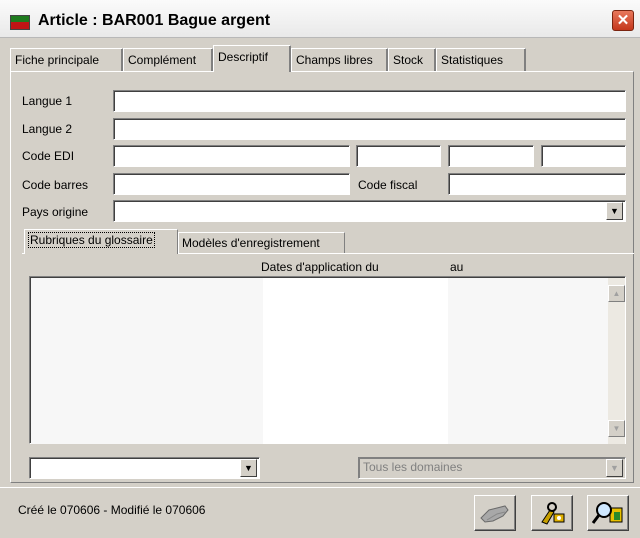 The height and width of the screenshot is (538, 640). I want to click on tab-label: Champs libres, so click(334, 60).